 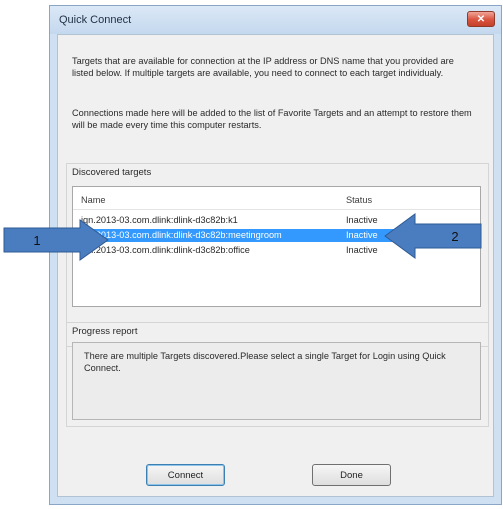 What do you see at coordinates (95, 20) in the screenshot?
I see `window-title: Quick Connect` at bounding box center [95, 20].